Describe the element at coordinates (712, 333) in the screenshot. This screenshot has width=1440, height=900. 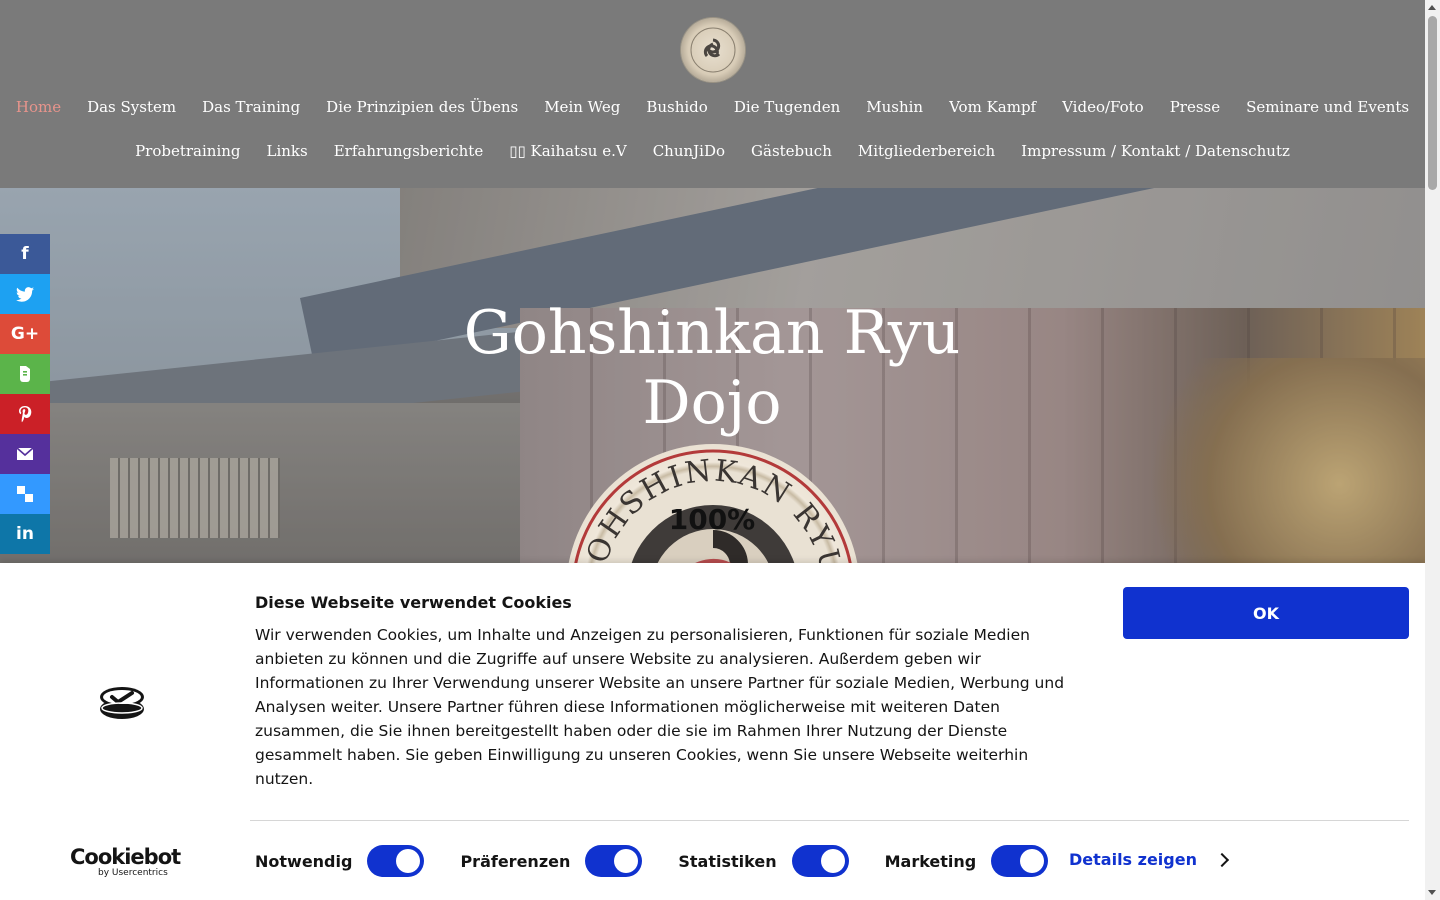
I see `hero-title-line-1: Gohshinkan Ryu` at that location.